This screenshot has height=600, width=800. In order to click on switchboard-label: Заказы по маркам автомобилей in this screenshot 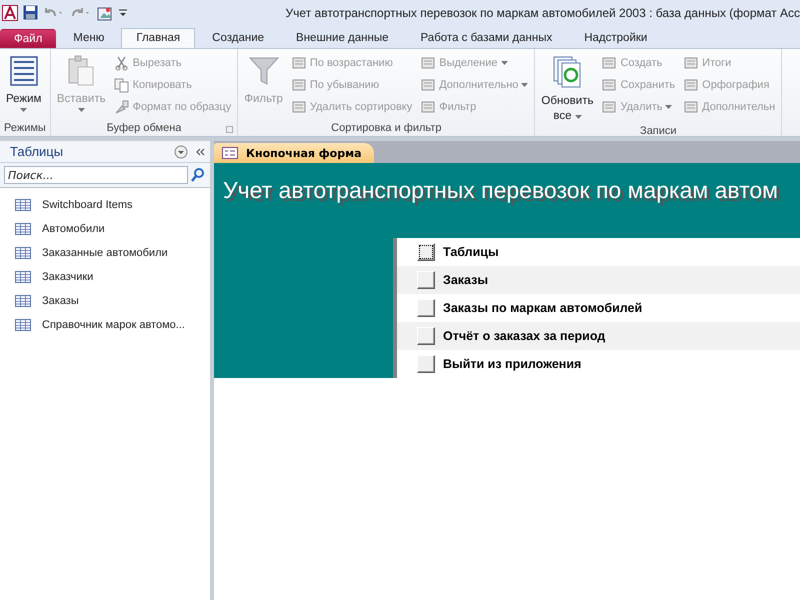, I will do `click(542, 308)`.